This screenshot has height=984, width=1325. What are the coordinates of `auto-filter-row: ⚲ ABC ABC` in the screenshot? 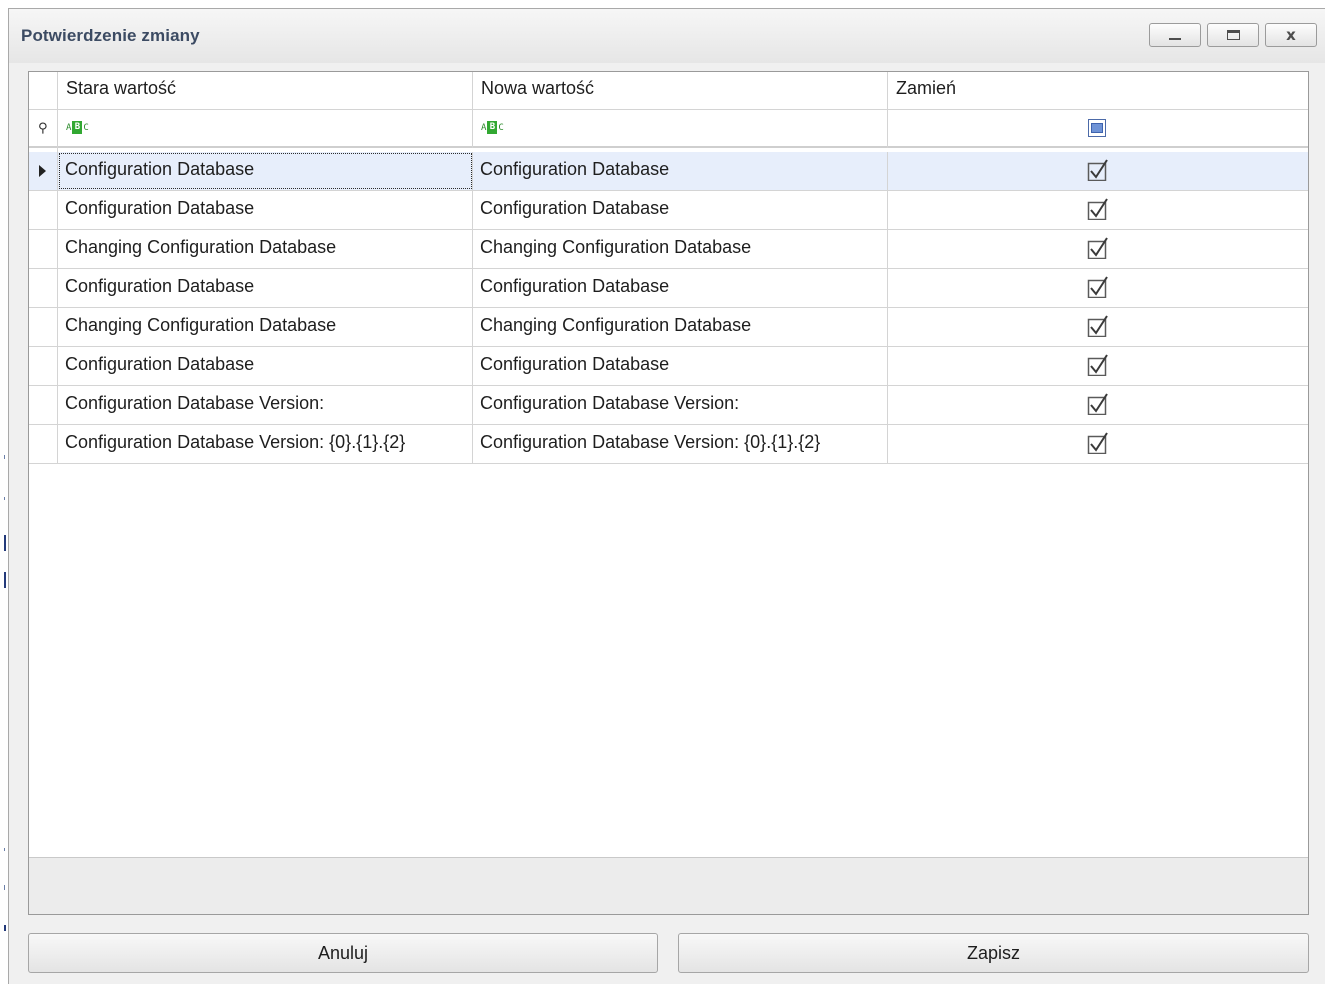 It's located at (668, 129).